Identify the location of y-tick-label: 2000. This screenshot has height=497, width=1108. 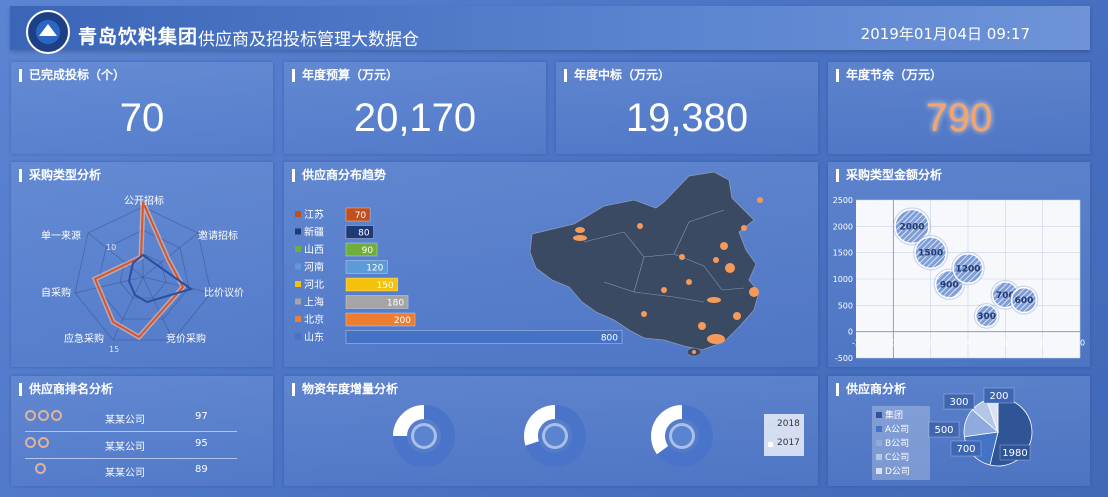
(843, 226).